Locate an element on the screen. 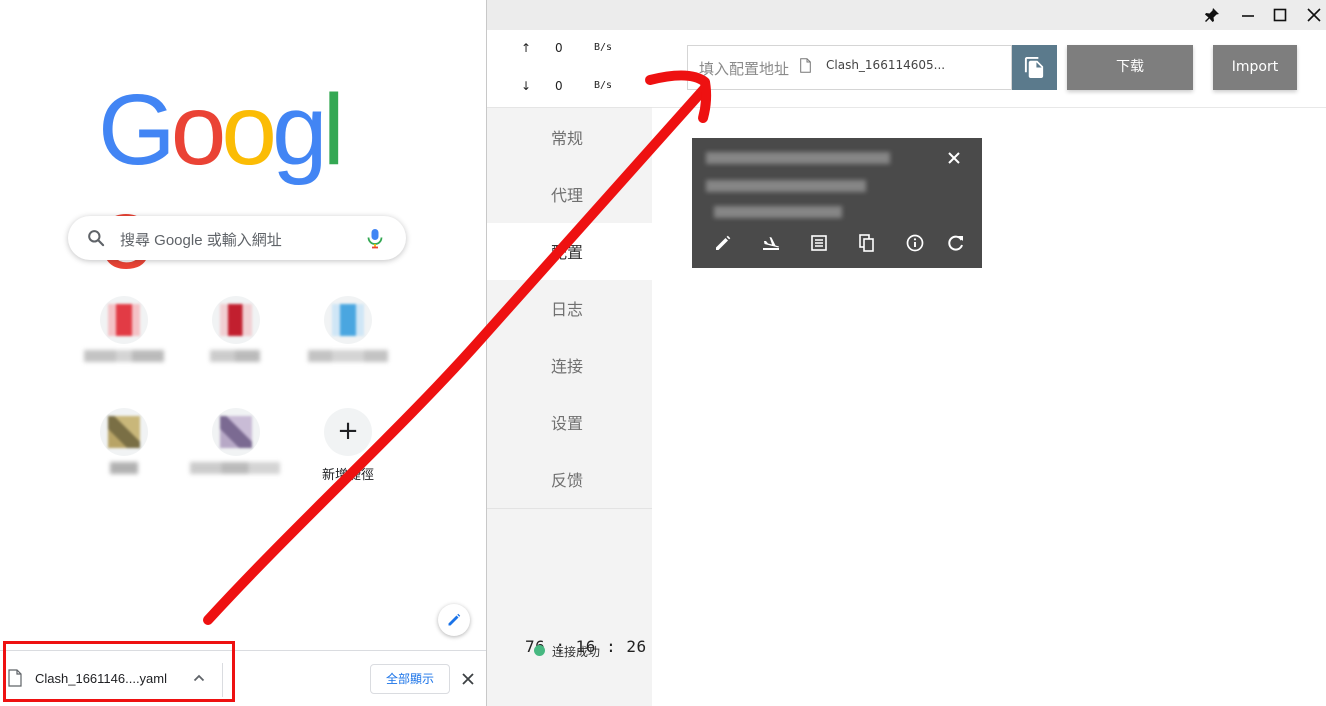 This screenshot has height=706, width=1326. show-all-button: 全部顯示 is located at coordinates (410, 679).